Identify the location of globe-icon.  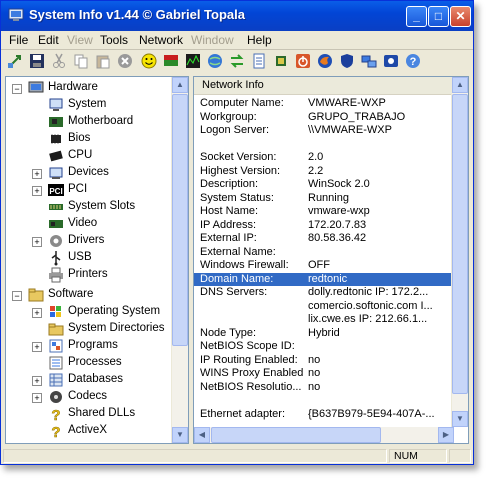
(215, 61).